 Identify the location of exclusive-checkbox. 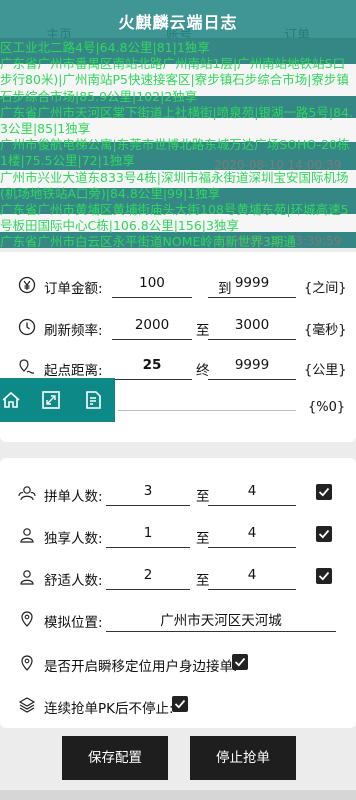
(324, 534).